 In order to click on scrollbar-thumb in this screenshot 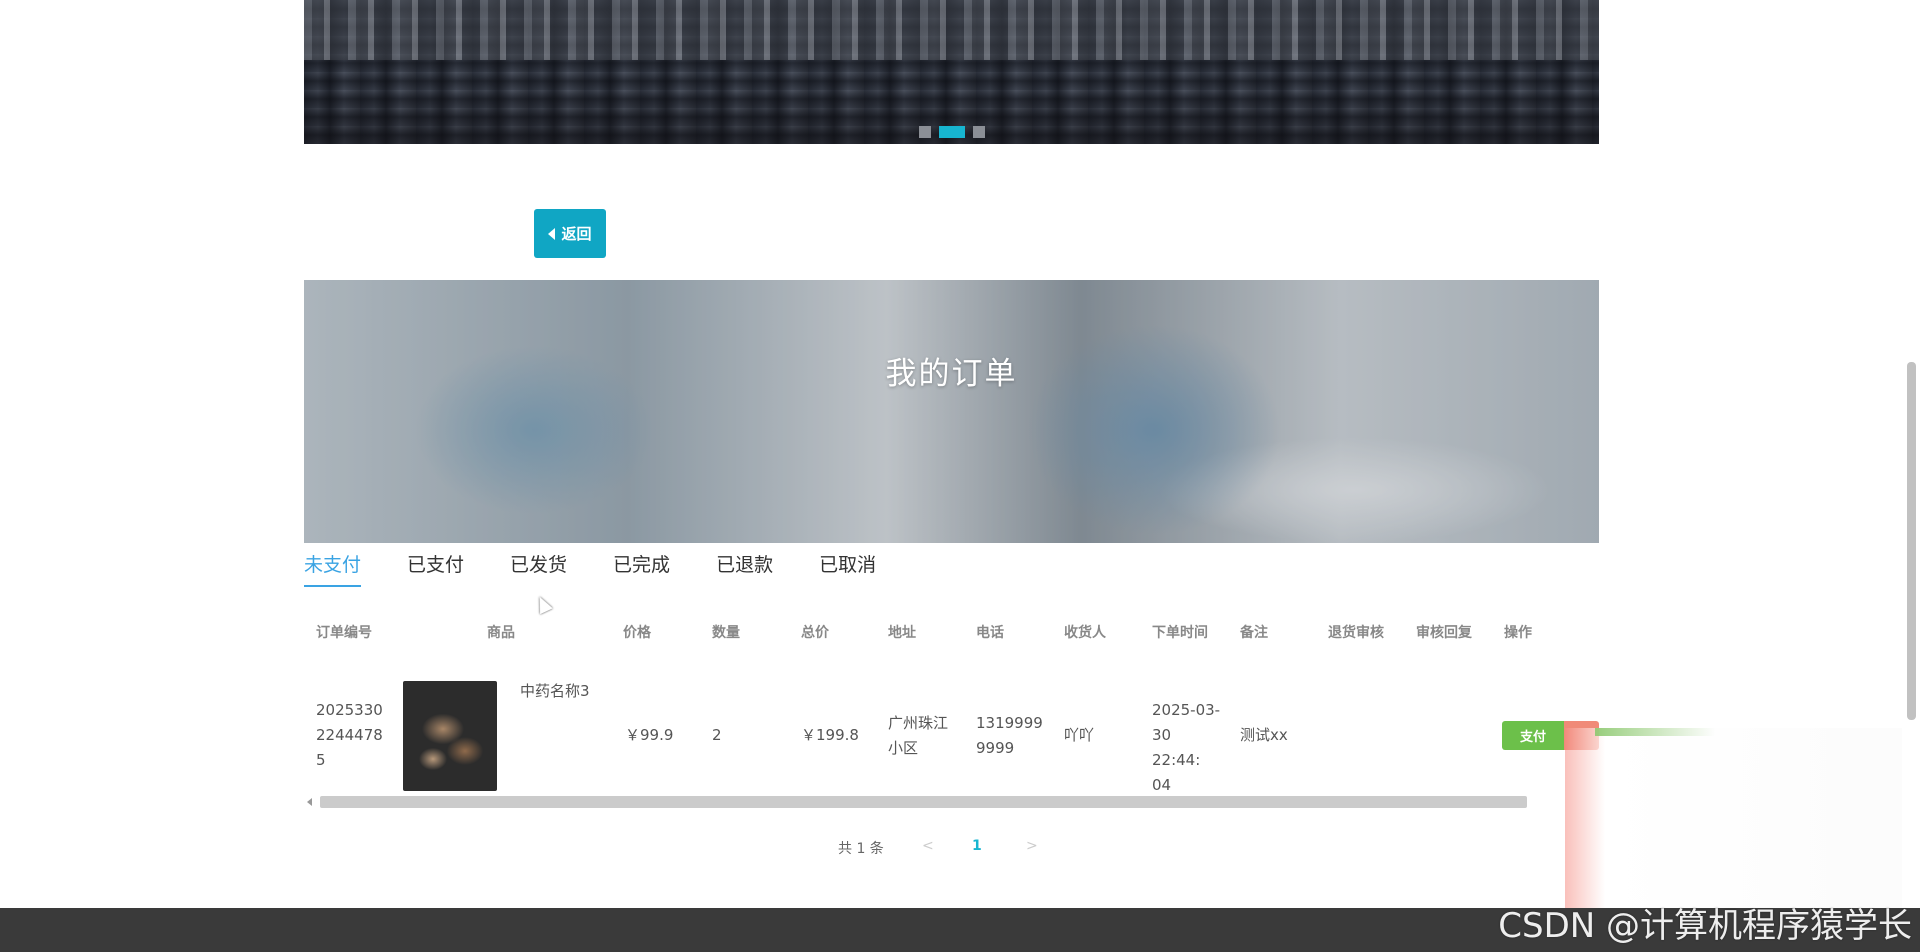, I will do `click(923, 802)`.